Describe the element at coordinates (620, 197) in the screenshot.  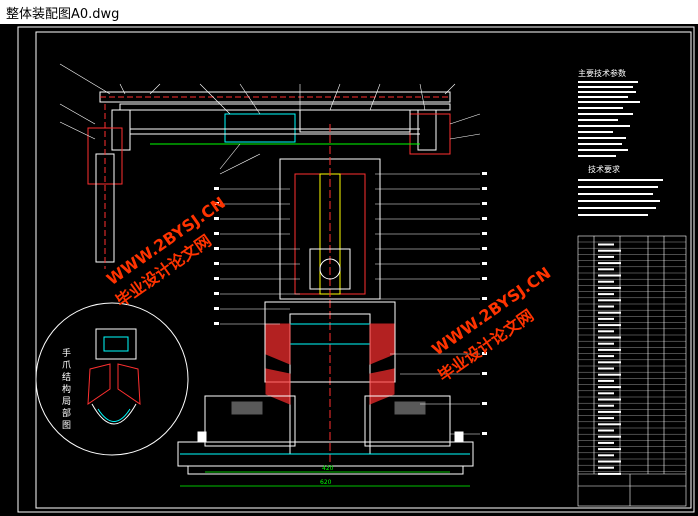
I see `tech-req-lines` at that location.